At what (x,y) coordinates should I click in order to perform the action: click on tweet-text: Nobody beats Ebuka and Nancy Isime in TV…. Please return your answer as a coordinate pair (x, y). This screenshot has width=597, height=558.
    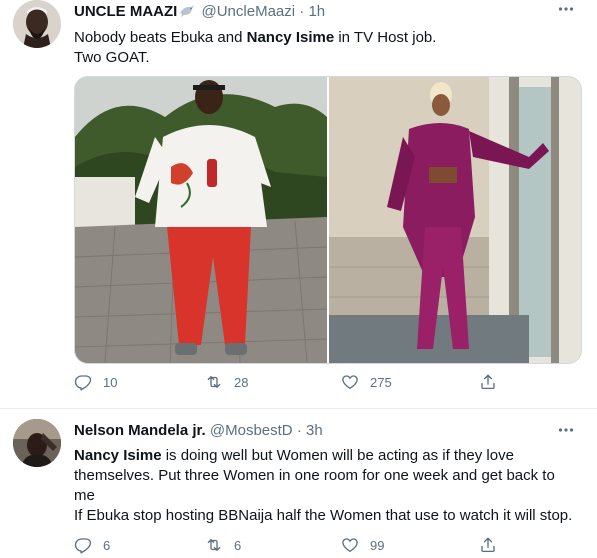
    Looking at the image, I should click on (326, 48).